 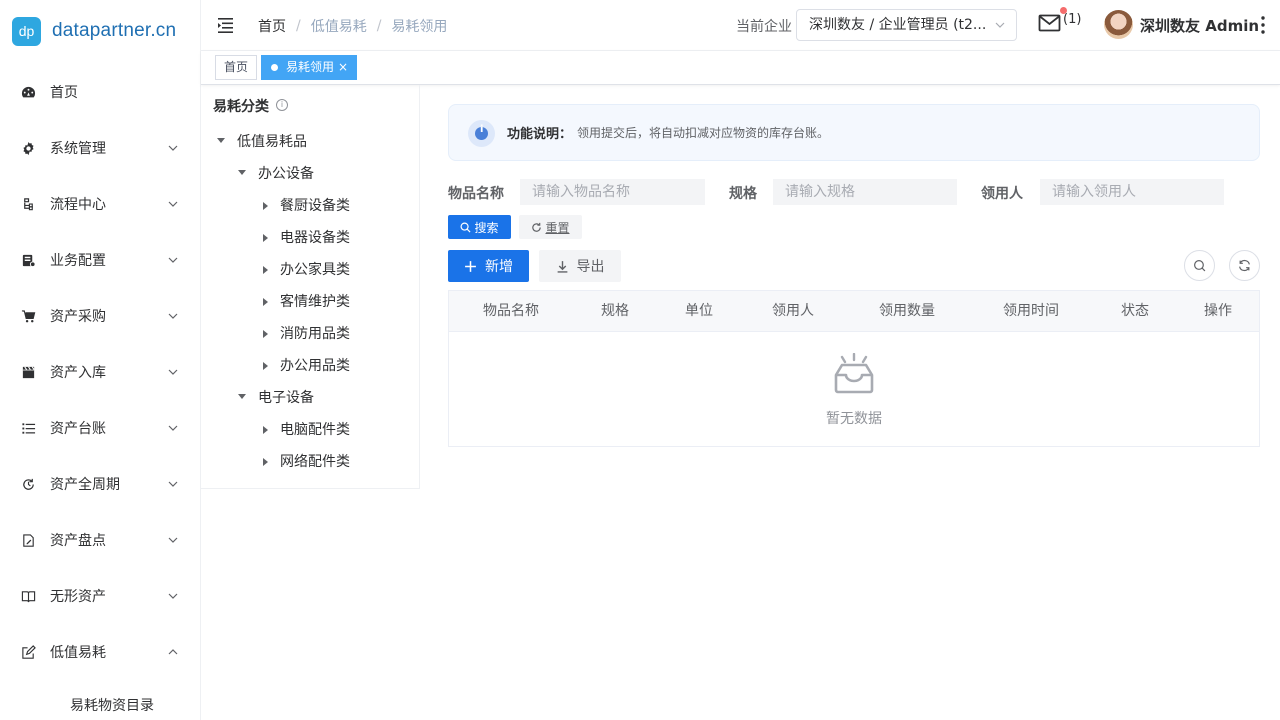 I want to click on notice-title: 功能说明：, so click(x=540, y=134).